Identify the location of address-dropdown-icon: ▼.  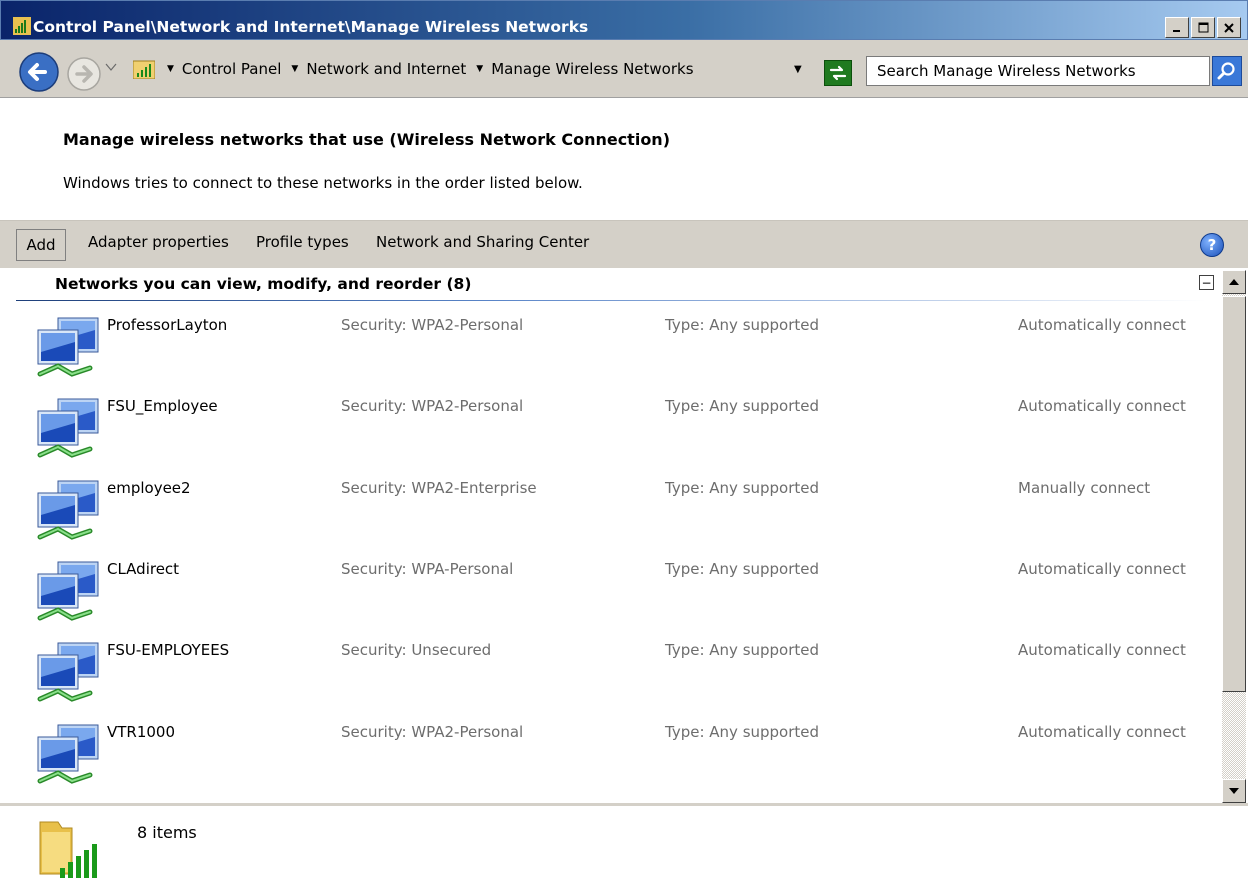
(798, 69).